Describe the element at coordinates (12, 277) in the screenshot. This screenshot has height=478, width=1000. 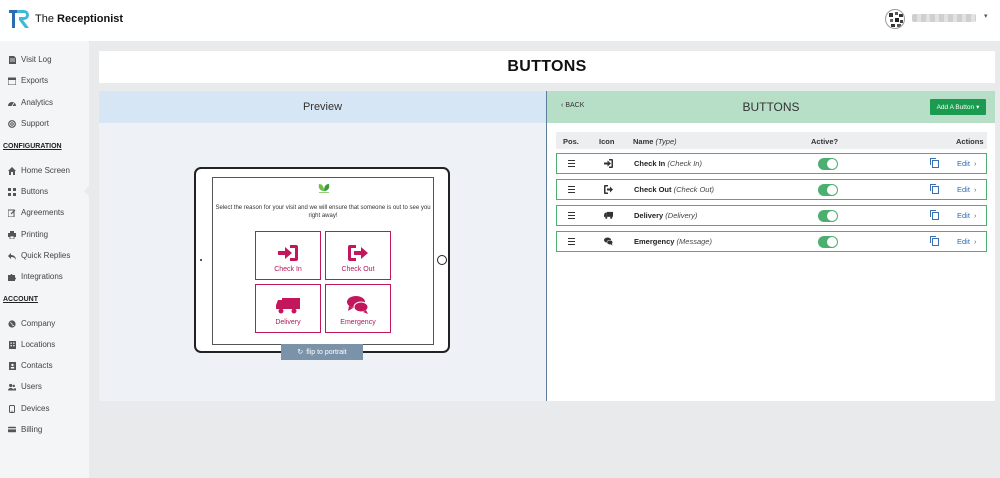
I see `puzzle-icon` at that location.